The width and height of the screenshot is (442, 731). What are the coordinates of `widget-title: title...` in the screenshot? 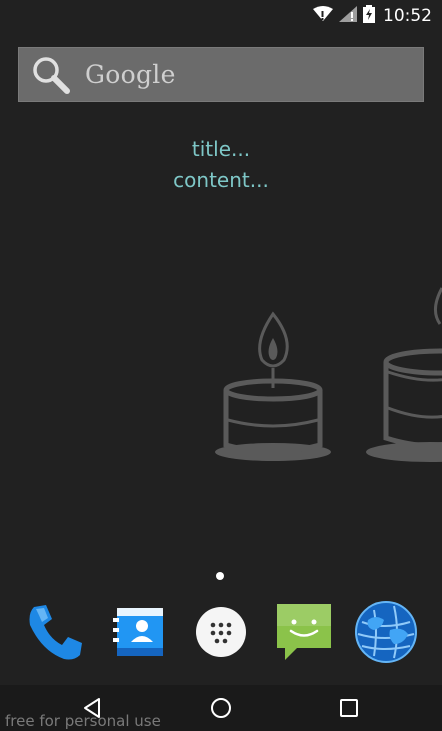 It's located at (221, 149).